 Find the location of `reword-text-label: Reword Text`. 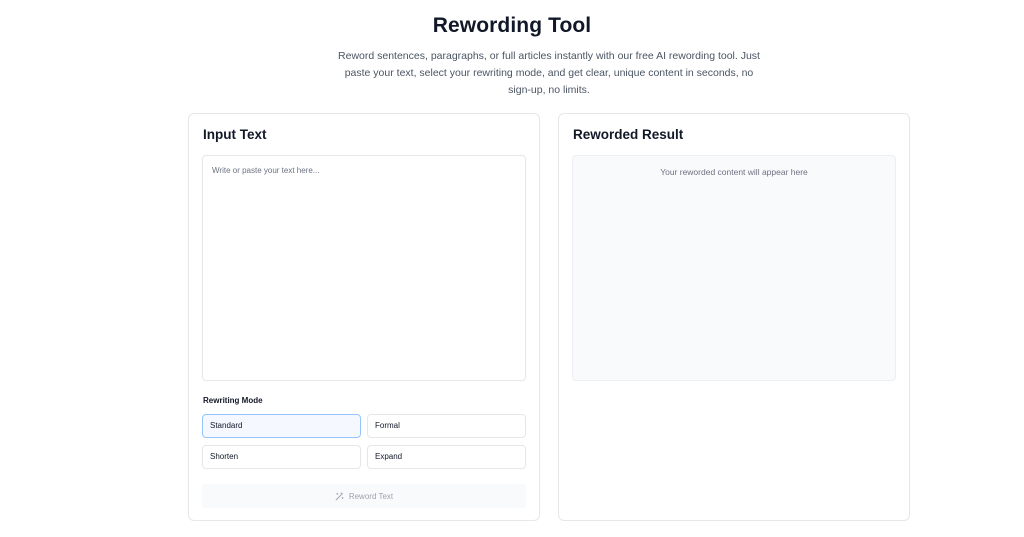

reword-text-label: Reword Text is located at coordinates (371, 496).